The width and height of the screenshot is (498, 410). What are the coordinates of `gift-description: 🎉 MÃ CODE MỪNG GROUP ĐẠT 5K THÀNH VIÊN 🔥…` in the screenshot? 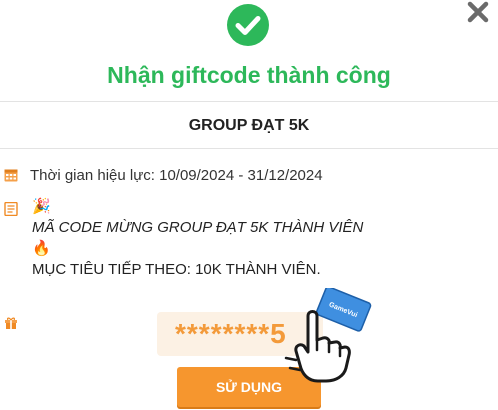 It's located at (197, 238).